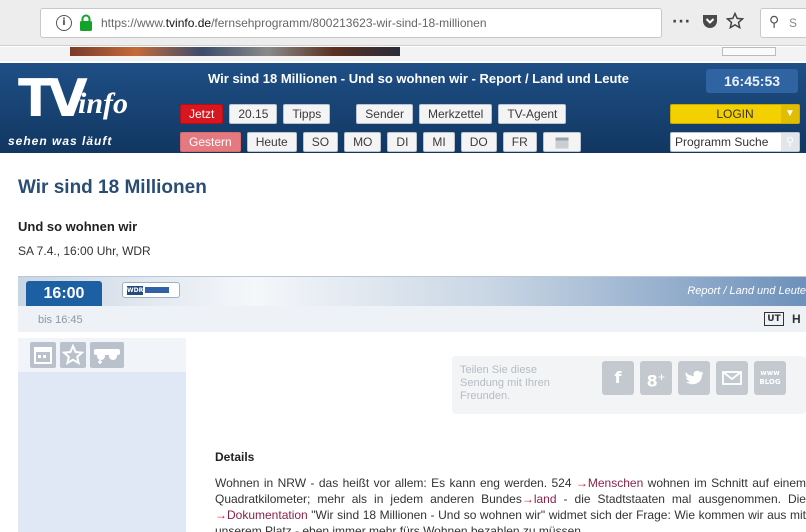 Image resolution: width=806 pixels, height=532 pixels. What do you see at coordinates (532, 114) in the screenshot?
I see `nav-tv-agent: TV-Agent` at bounding box center [532, 114].